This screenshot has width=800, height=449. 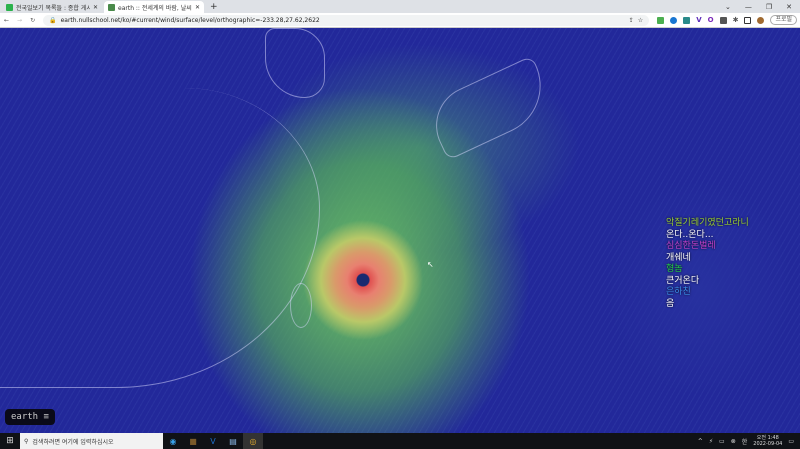 I want to click on japan-coastline, so click(x=490, y=108).